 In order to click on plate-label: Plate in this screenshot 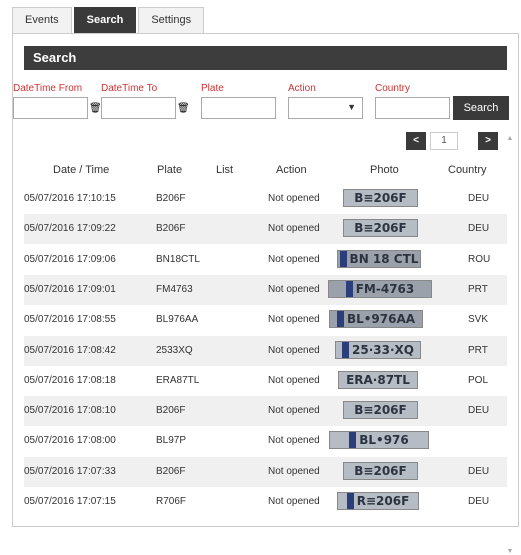, I will do `click(212, 88)`.